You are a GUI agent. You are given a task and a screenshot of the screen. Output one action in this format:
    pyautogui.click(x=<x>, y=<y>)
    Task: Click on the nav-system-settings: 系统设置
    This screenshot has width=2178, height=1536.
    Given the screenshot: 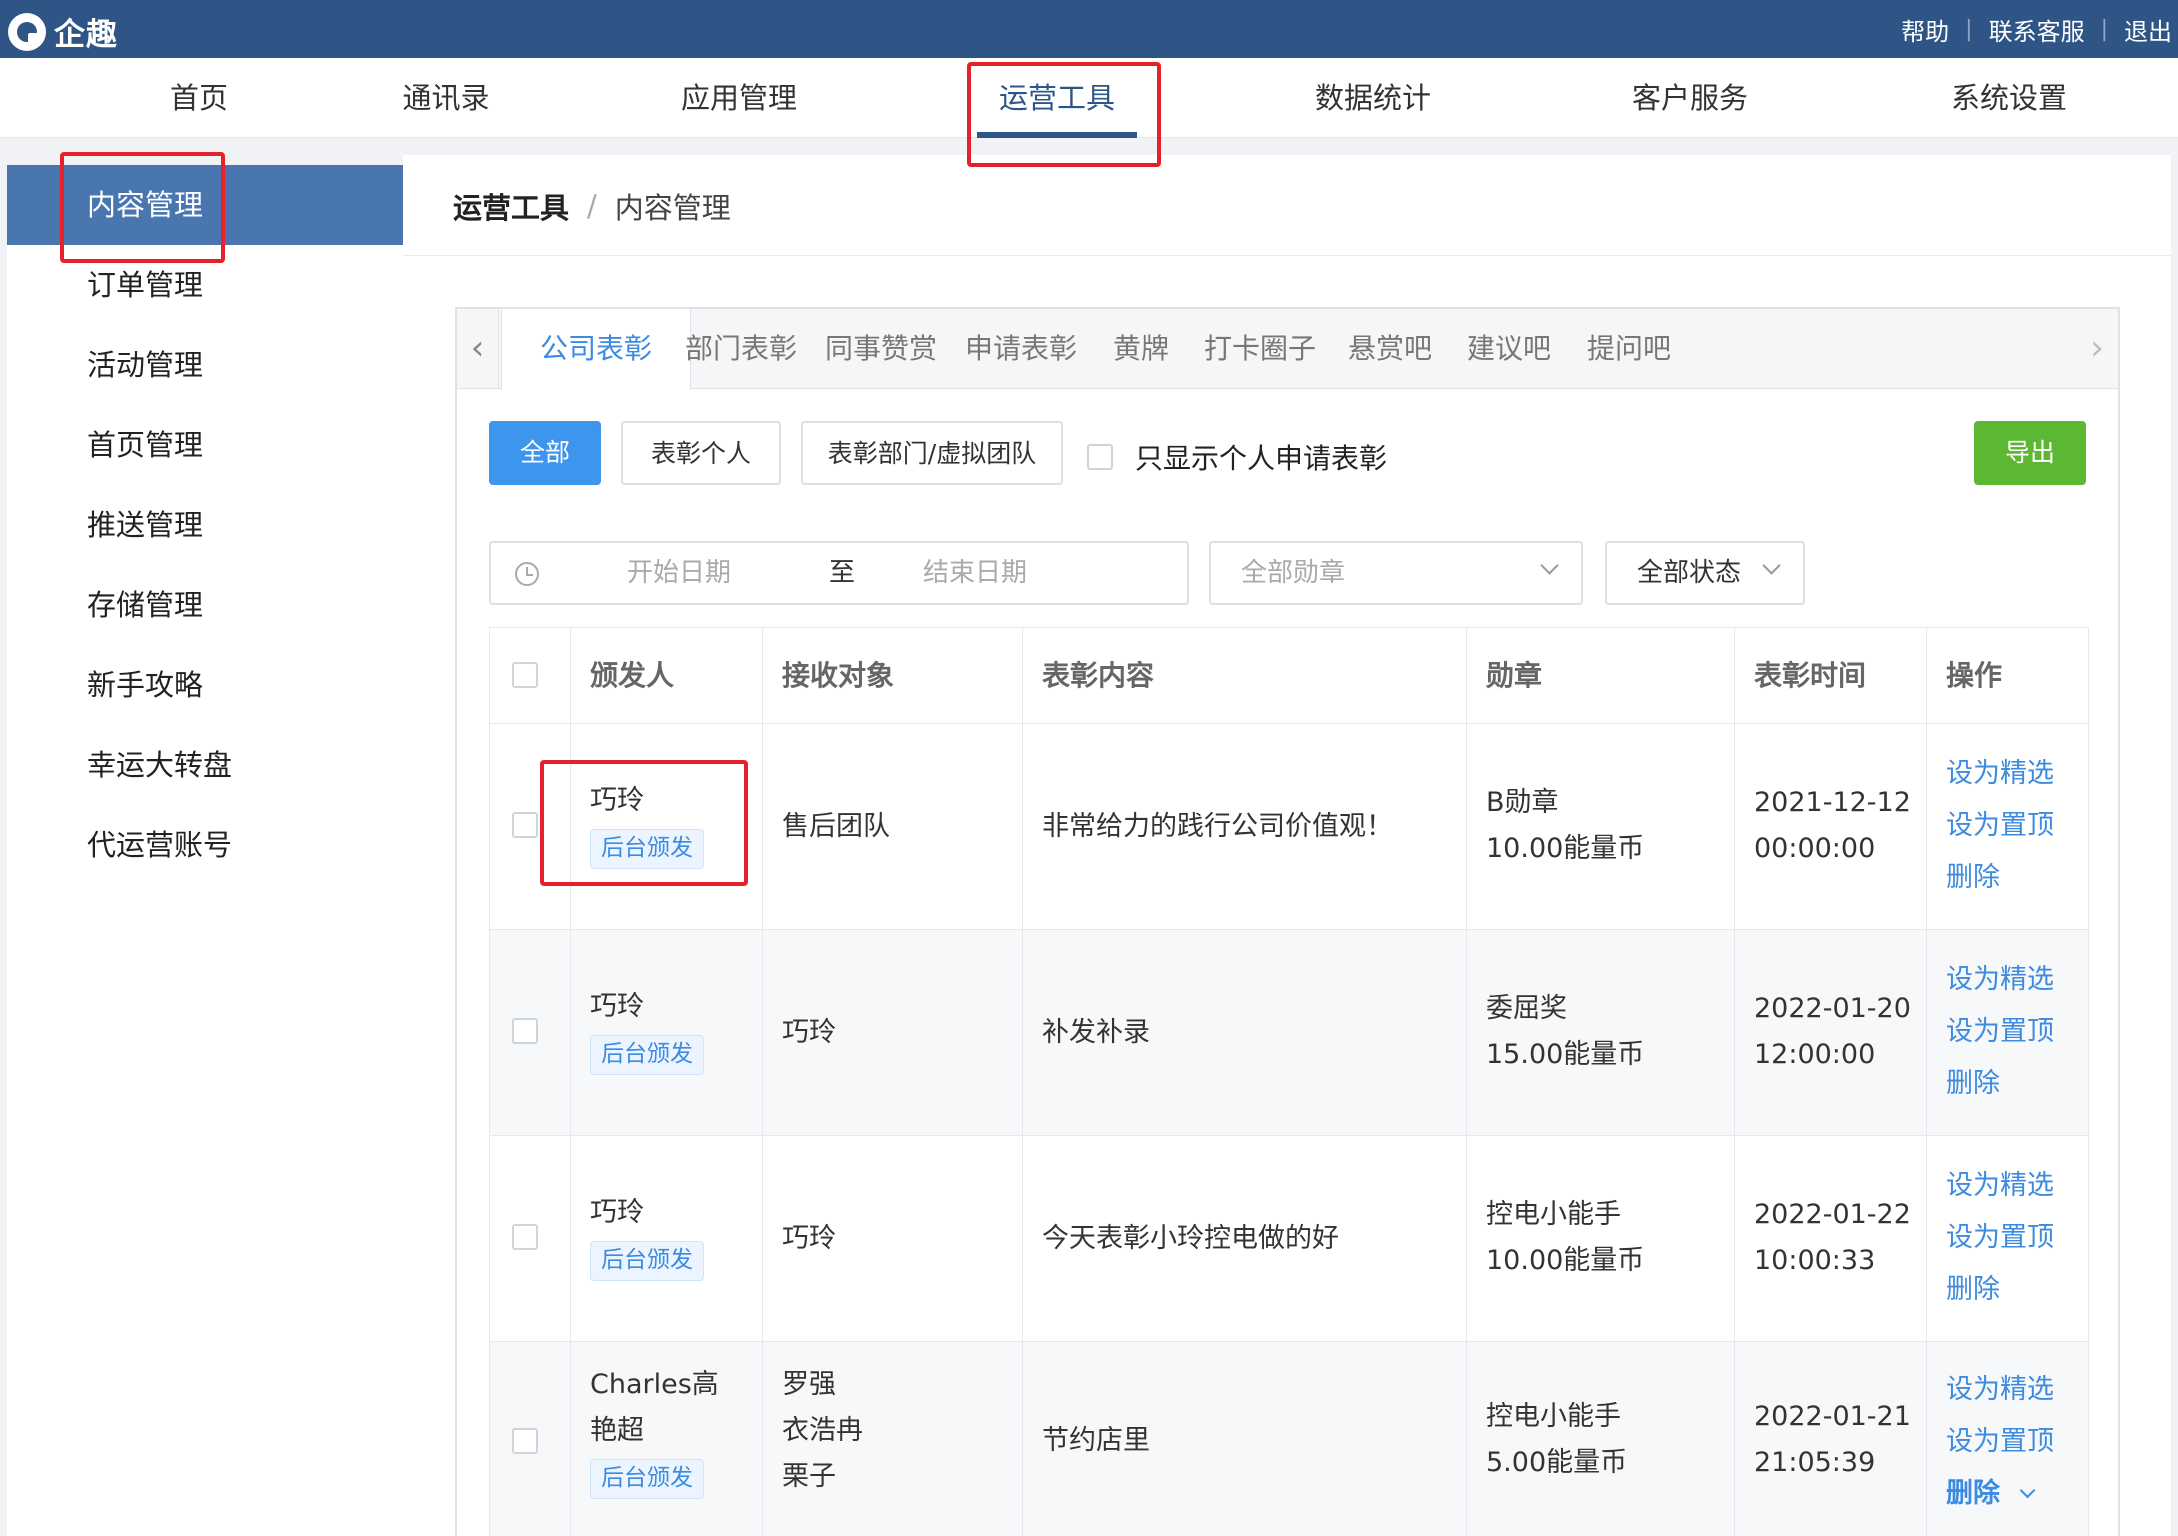 What is the action you would take?
    pyautogui.click(x=2009, y=98)
    